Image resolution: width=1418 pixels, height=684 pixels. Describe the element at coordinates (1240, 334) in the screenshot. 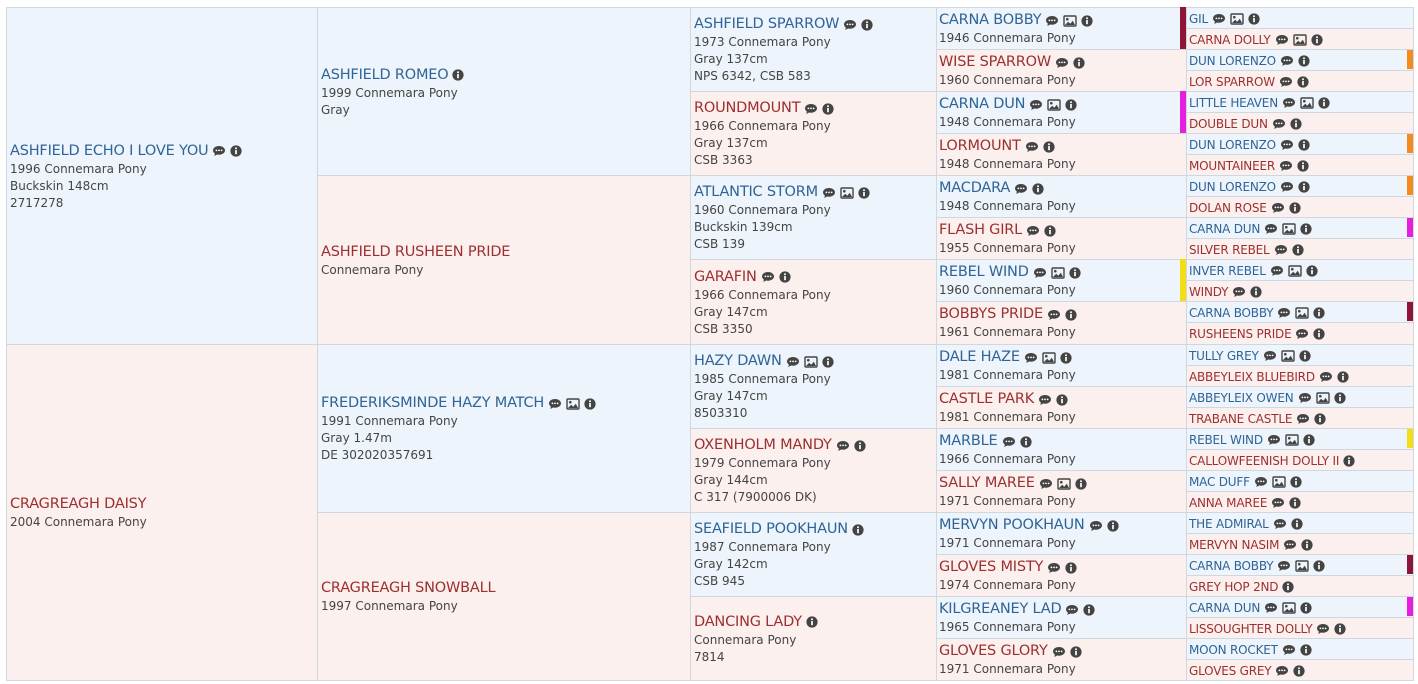

I see `horse-name-link: RUSHEENS PRIDE` at that location.